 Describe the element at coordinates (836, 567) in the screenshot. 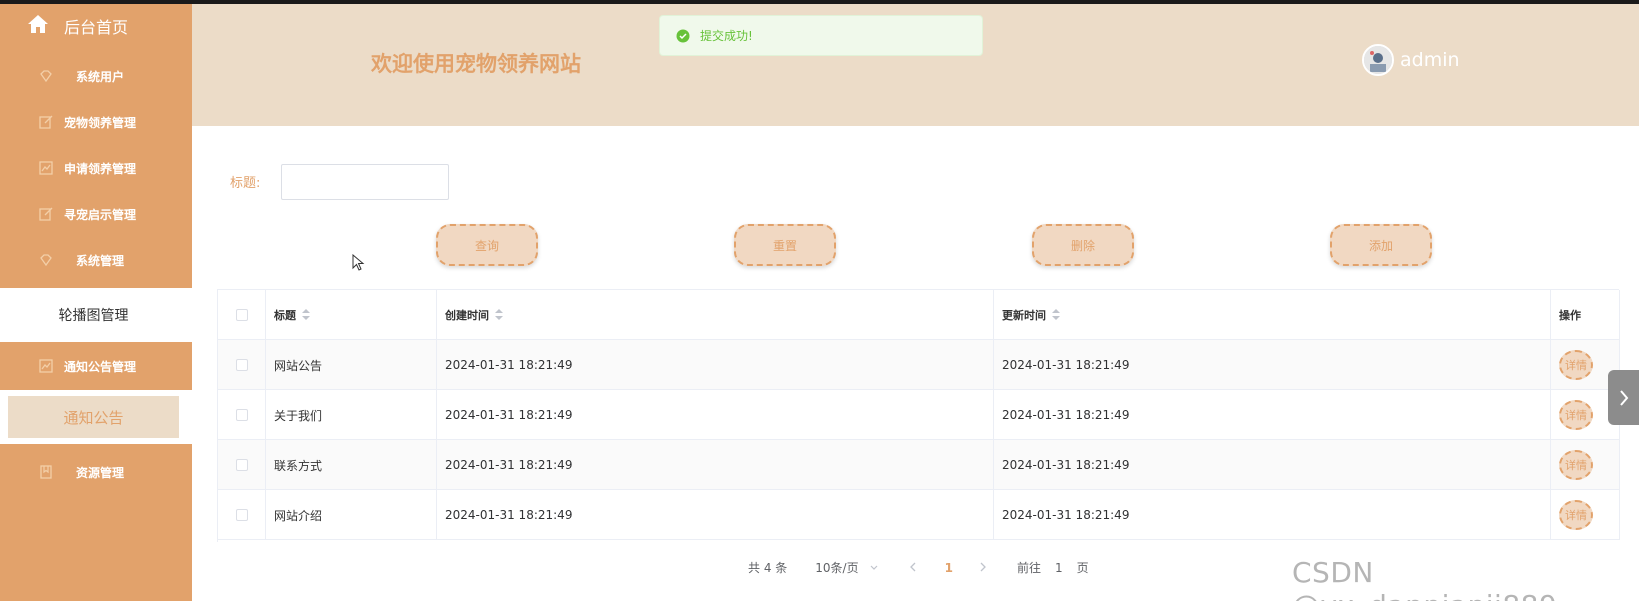

I see `page-size-select: 10条/页` at that location.